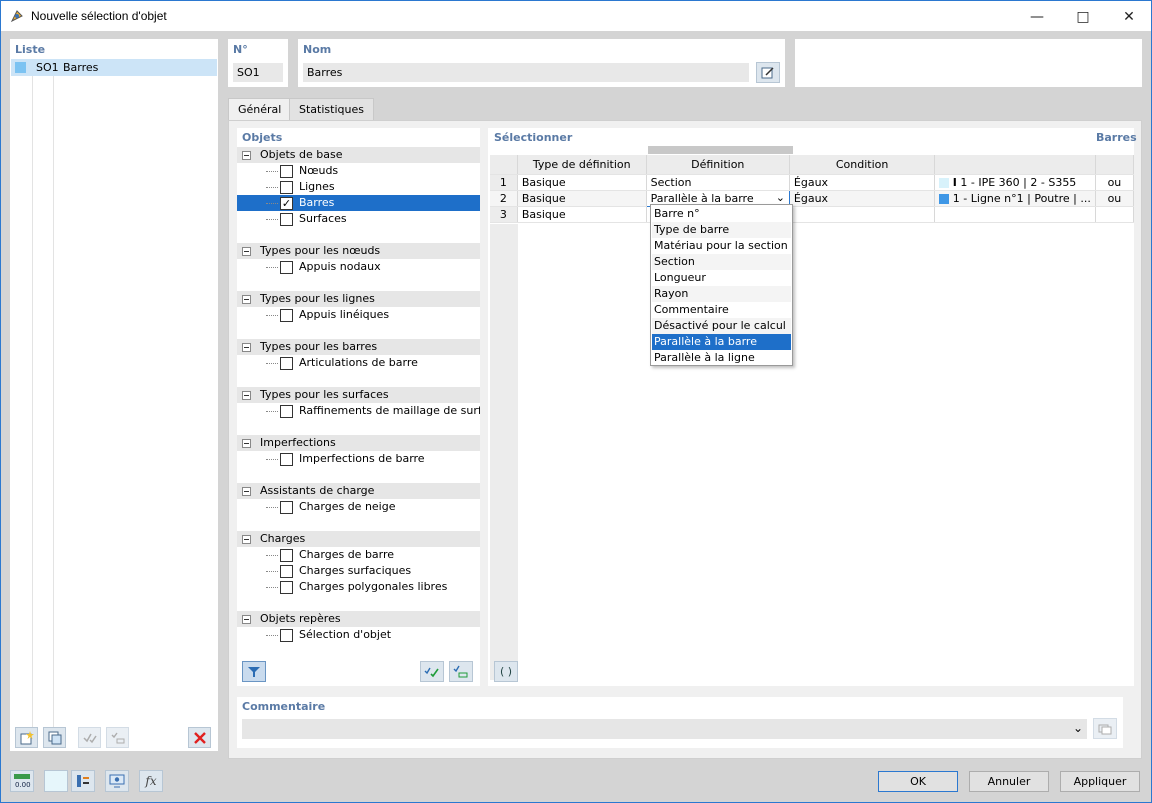 This screenshot has height=803, width=1152. Describe the element at coordinates (358, 219) in the screenshot. I see `object-item-surfaces: Surfaces` at that location.